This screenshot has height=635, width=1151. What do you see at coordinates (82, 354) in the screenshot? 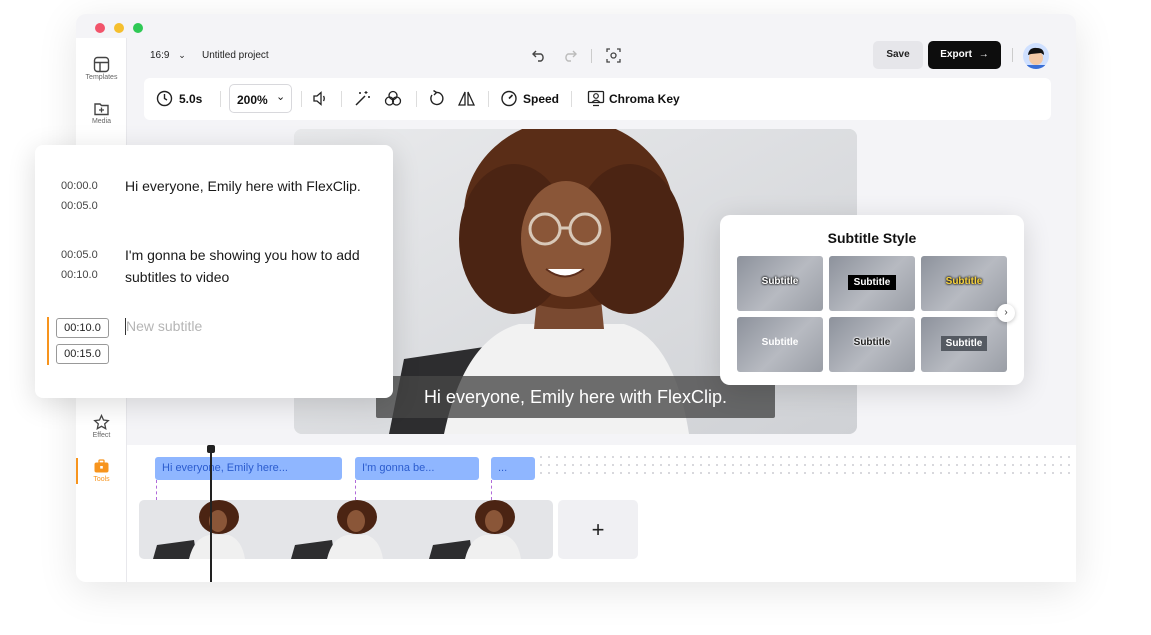
I see `new-subtitle-end-input: 00:15.0` at bounding box center [82, 354].